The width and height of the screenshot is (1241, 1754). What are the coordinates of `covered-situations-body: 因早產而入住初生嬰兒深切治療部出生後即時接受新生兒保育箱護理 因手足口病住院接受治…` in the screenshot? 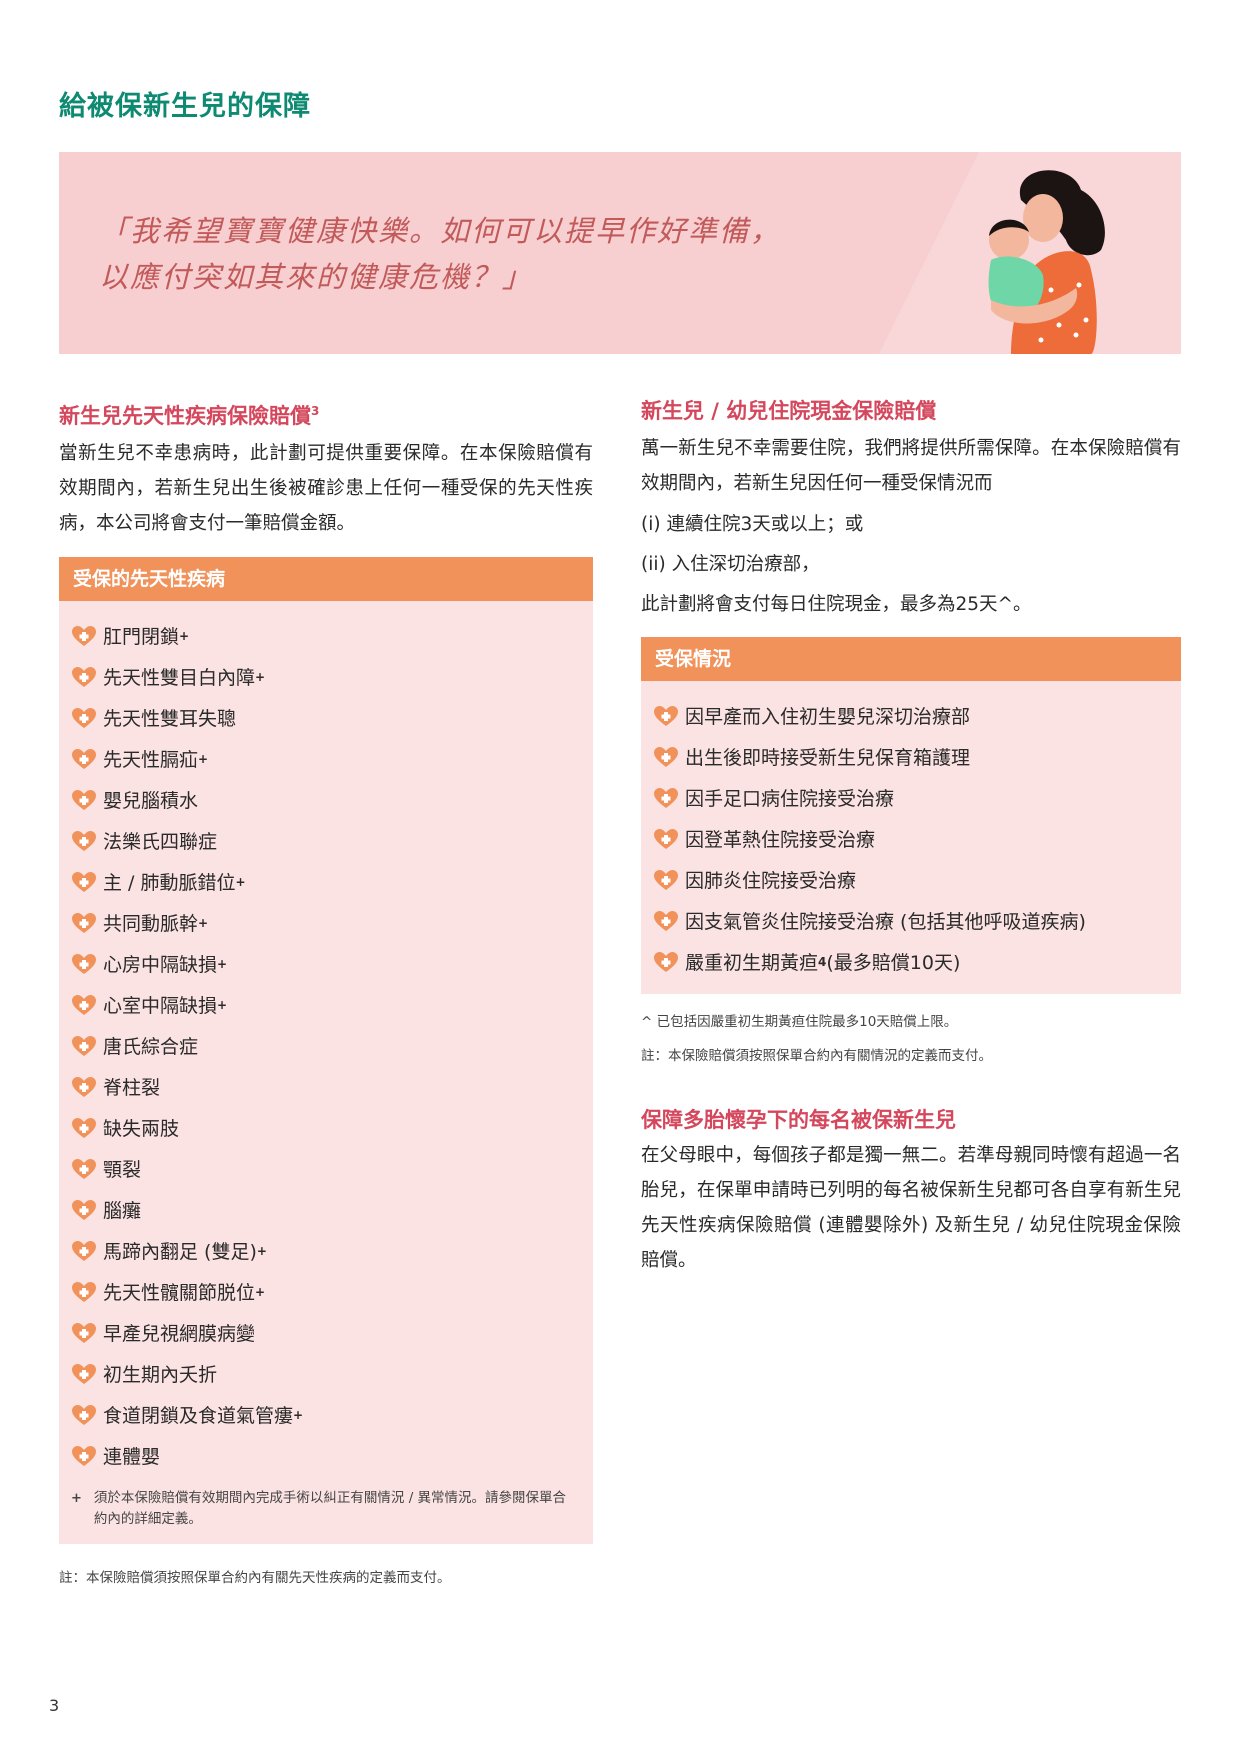 It's located at (911, 837).